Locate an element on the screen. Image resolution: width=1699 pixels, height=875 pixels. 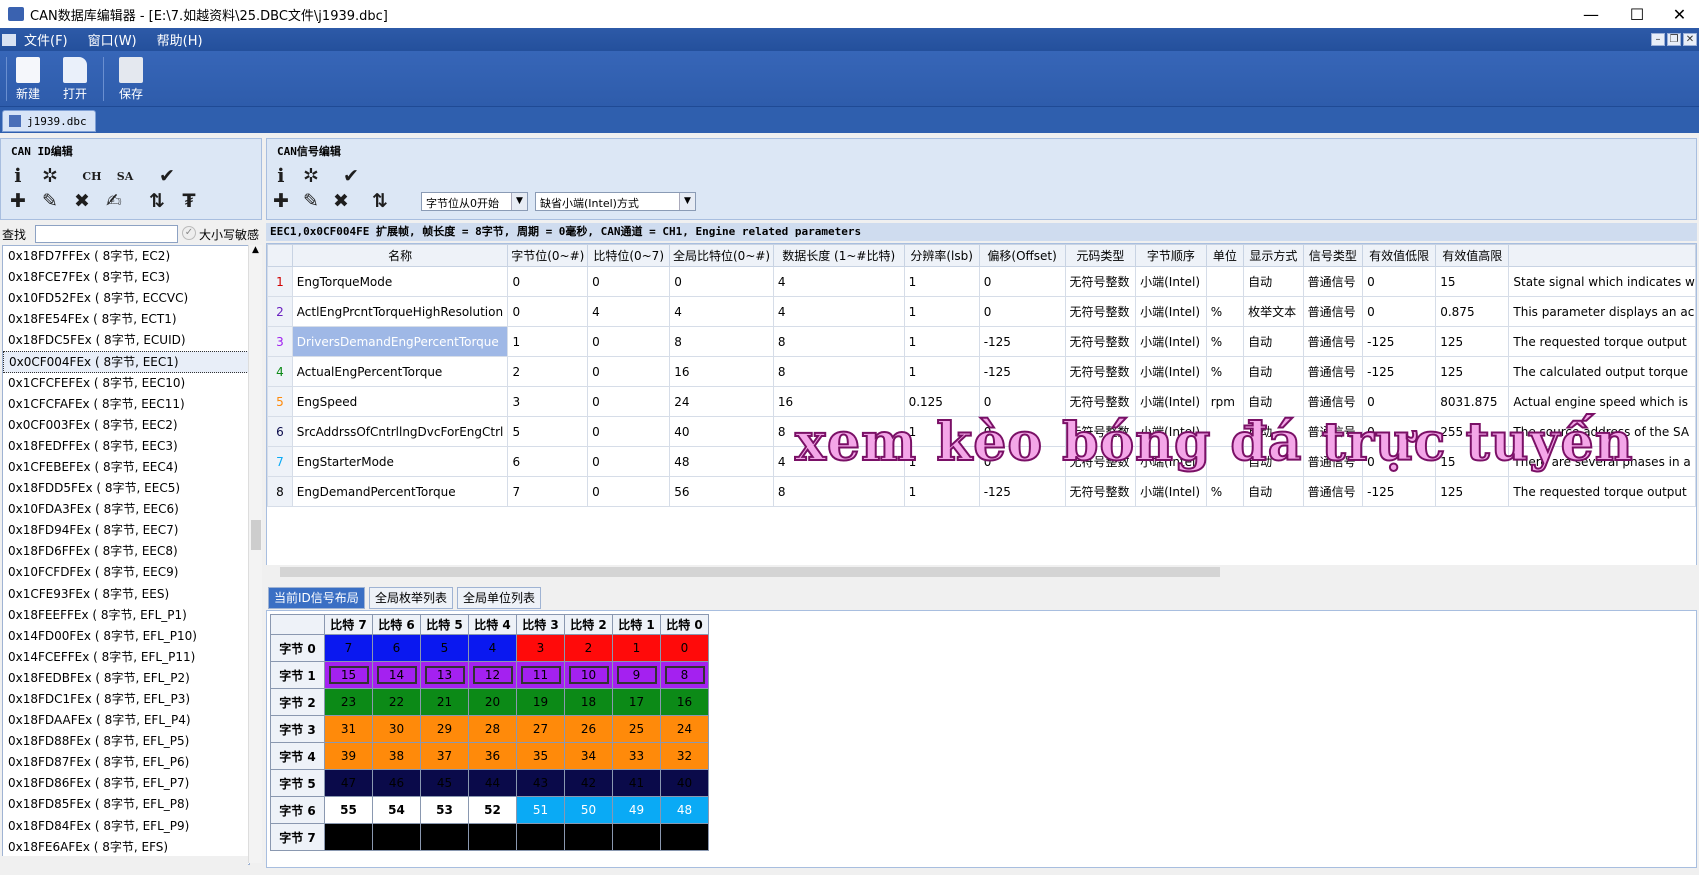
bit-cell: 26 is located at coordinates (588, 729).